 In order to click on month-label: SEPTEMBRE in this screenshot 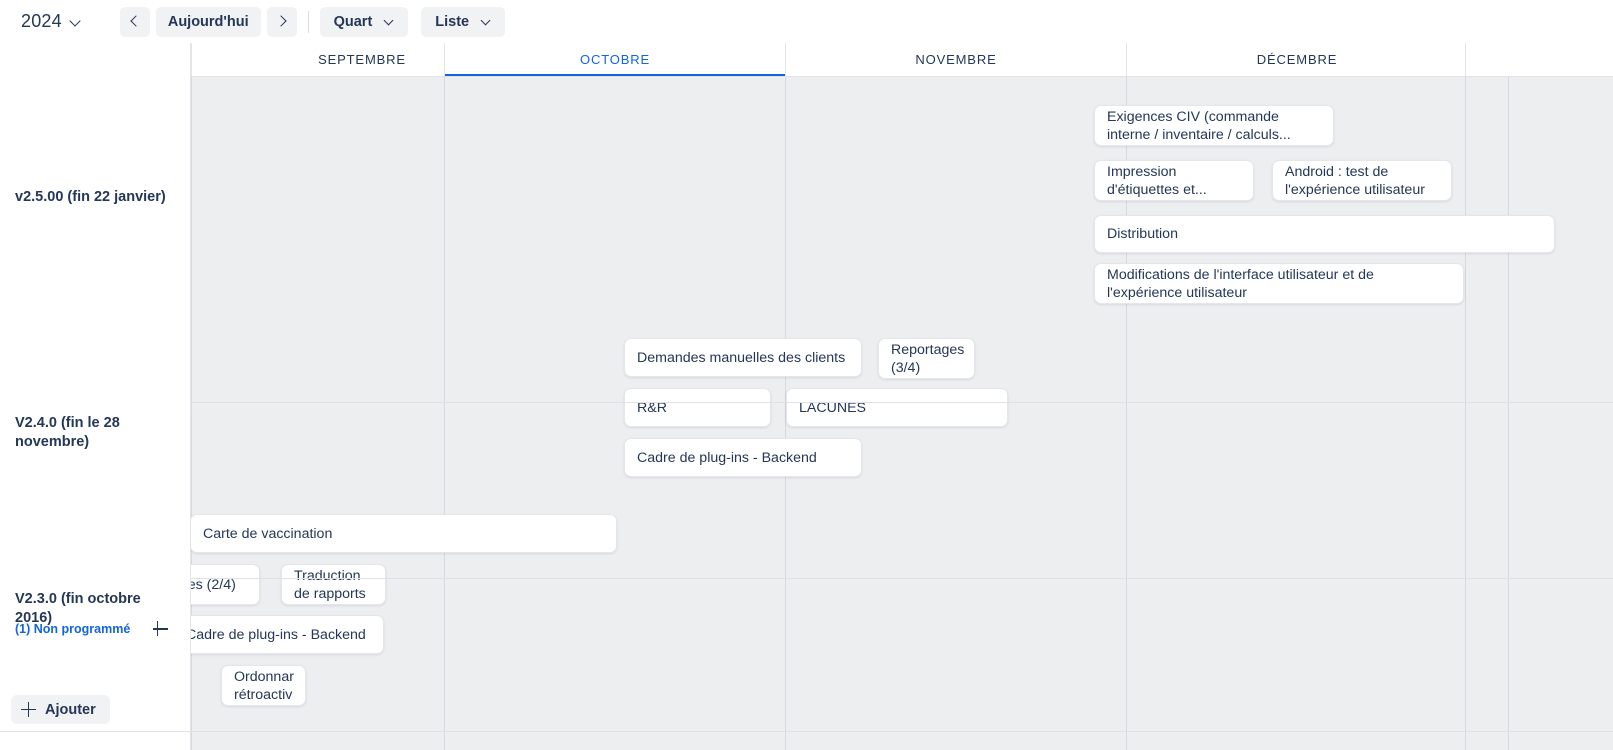, I will do `click(362, 59)`.